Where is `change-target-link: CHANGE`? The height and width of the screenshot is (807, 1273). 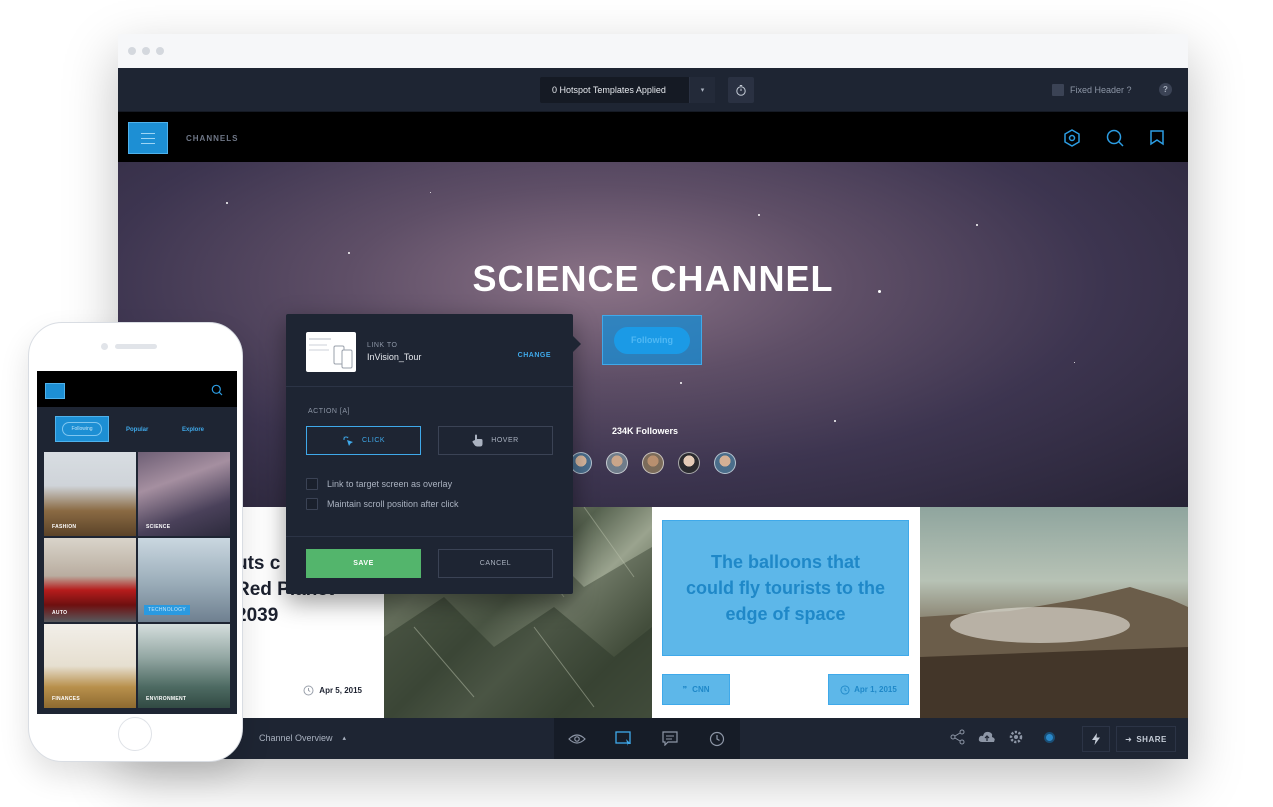 change-target-link: CHANGE is located at coordinates (534, 355).